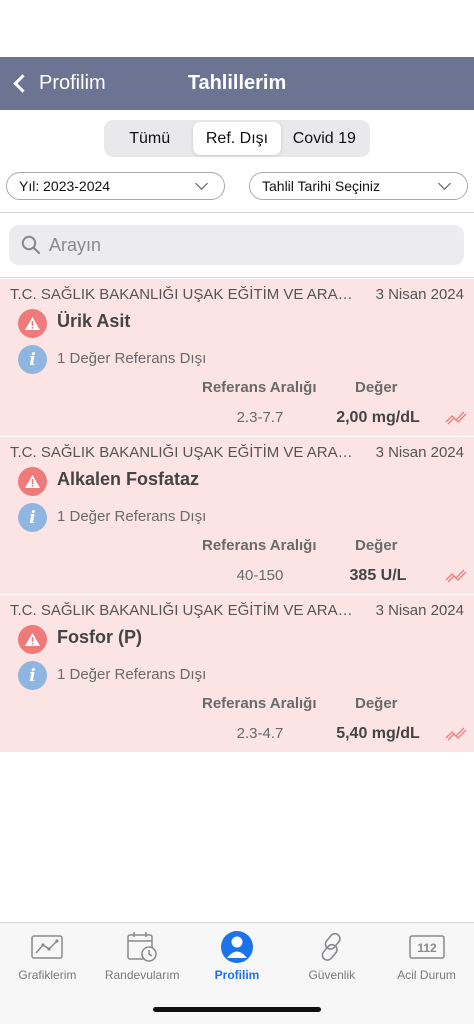 This screenshot has width=474, height=1024. What do you see at coordinates (237, 1009) in the screenshot?
I see `home-indicator` at bounding box center [237, 1009].